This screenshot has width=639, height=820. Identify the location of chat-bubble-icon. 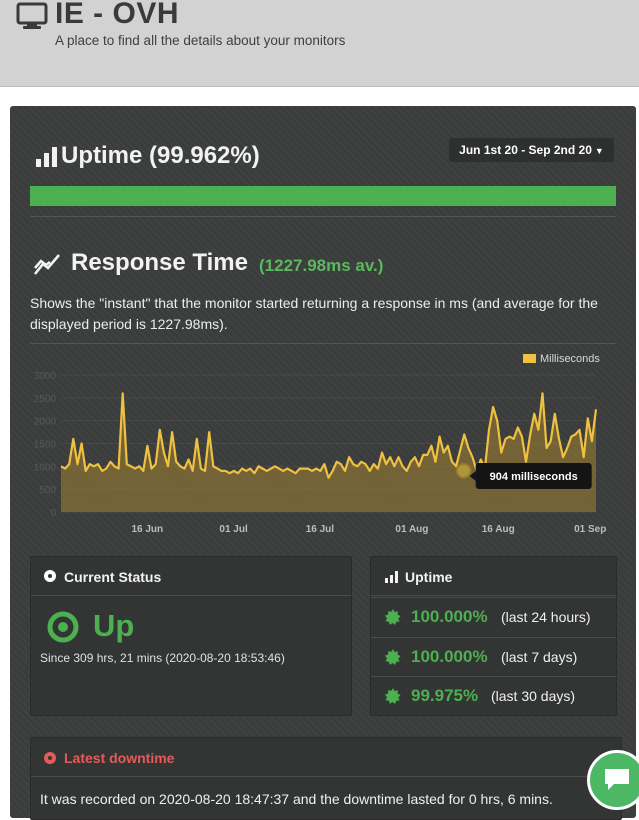
(617, 779).